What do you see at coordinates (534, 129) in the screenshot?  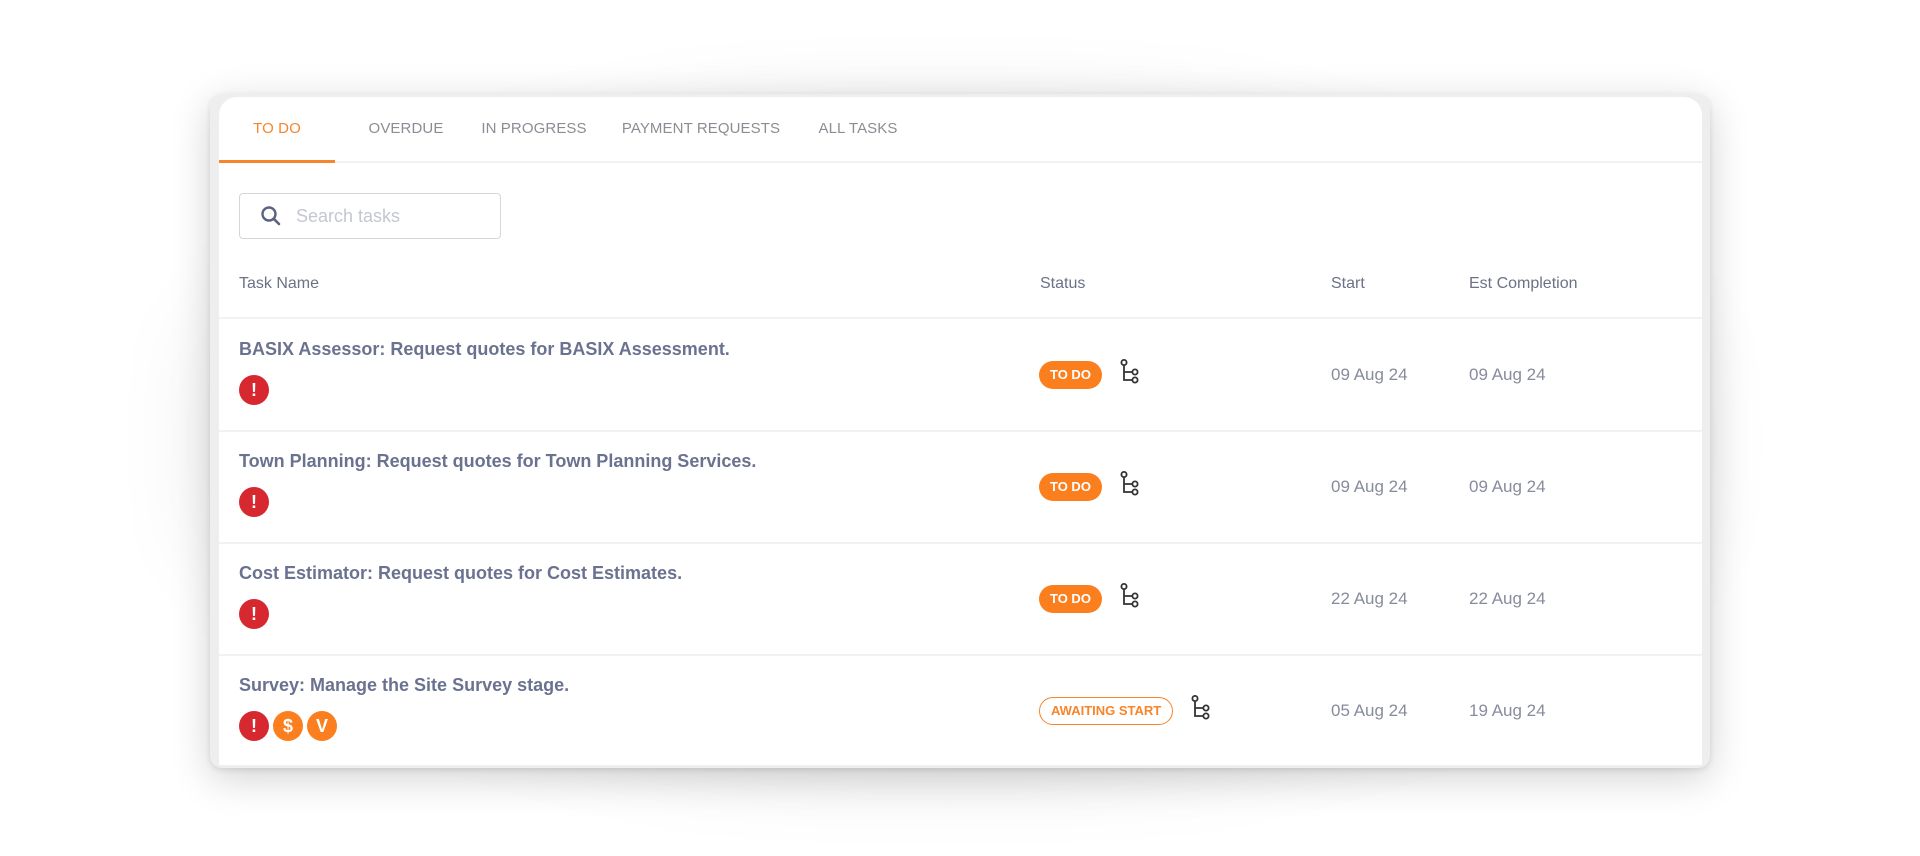 I see `tab-in-progress: IN PROGRESS` at bounding box center [534, 129].